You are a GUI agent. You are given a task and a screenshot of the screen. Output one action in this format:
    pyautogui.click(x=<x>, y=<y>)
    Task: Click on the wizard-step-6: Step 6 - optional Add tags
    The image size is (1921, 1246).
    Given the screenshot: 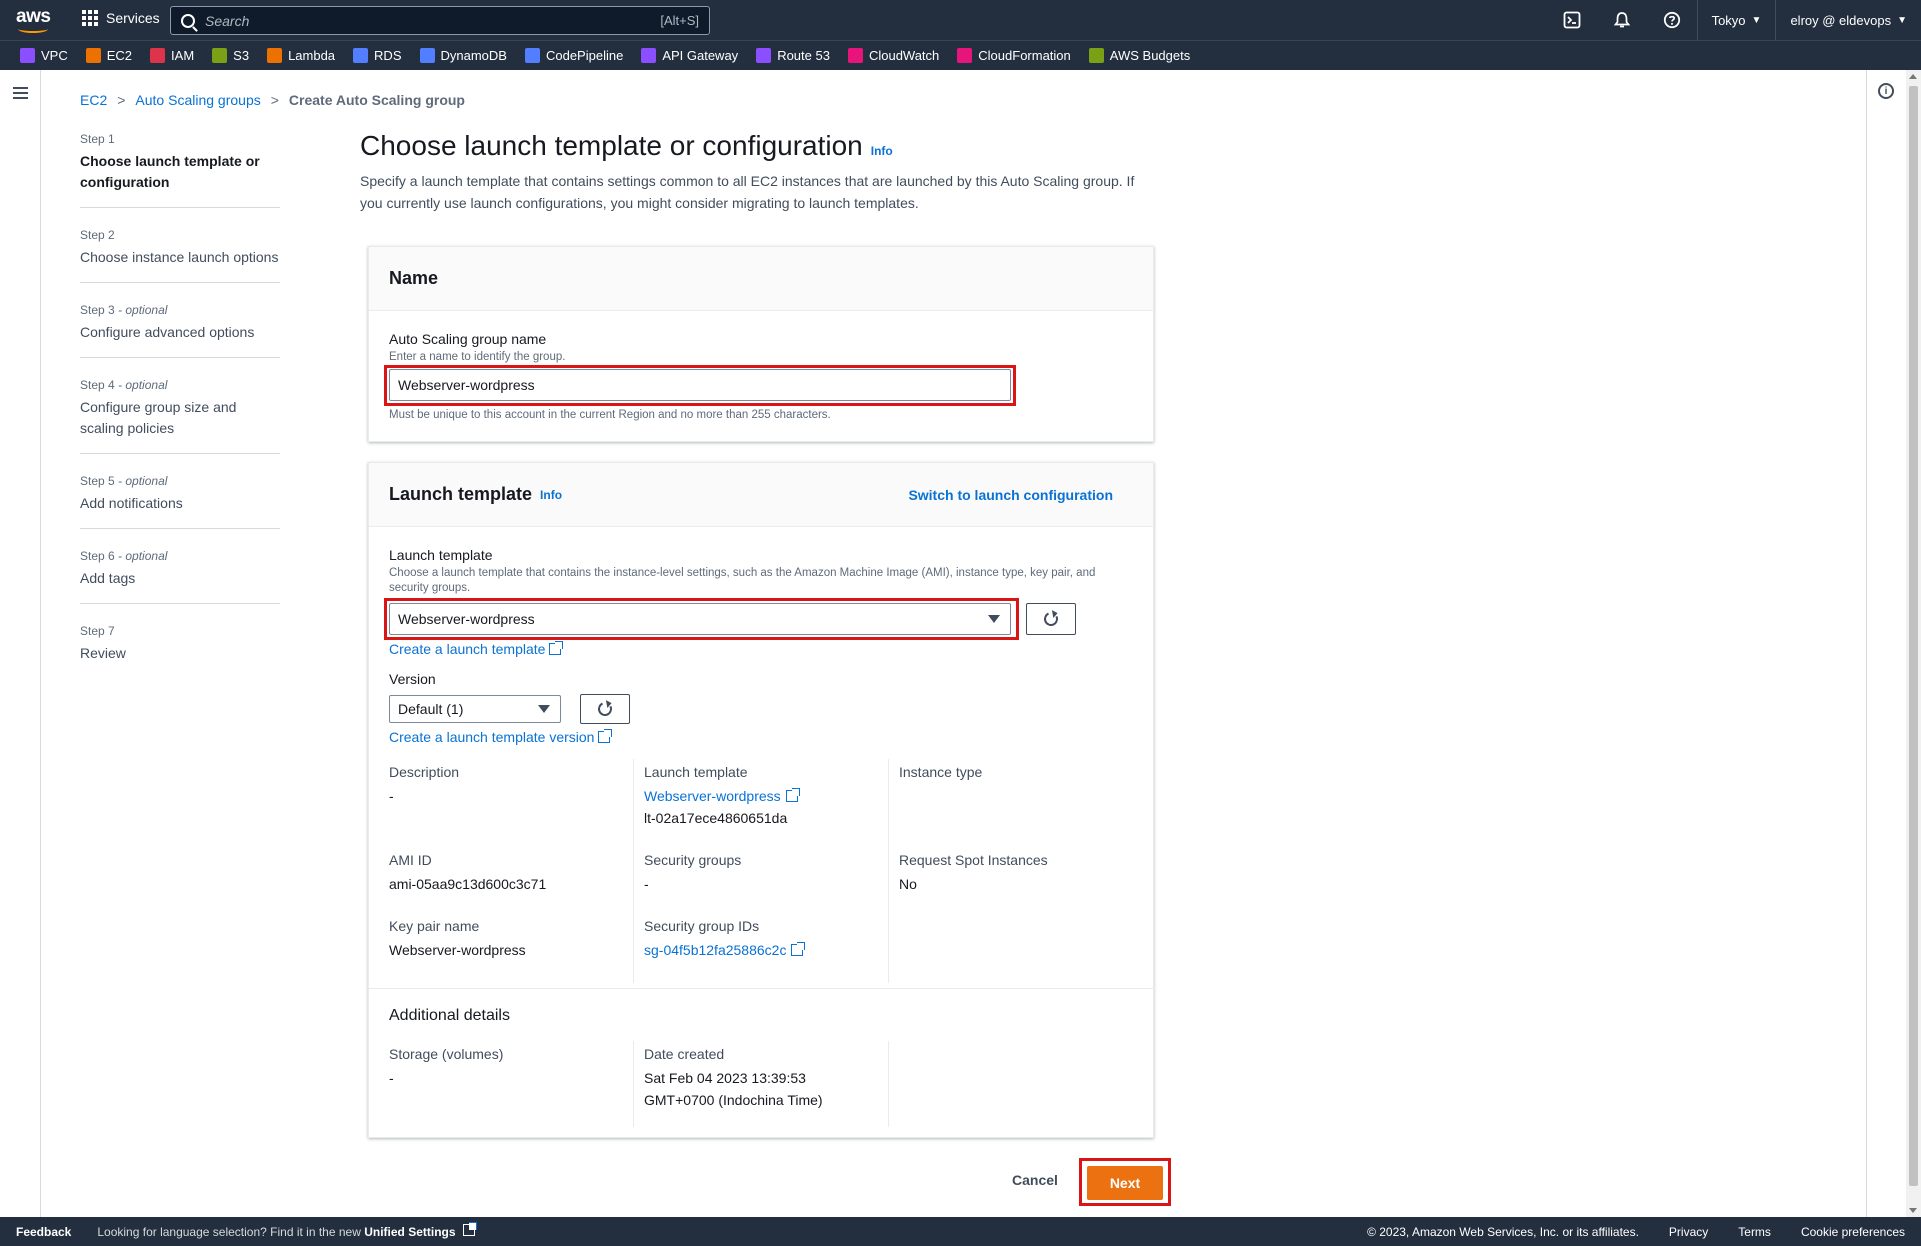 What is the action you would take?
    pyautogui.click(x=180, y=576)
    